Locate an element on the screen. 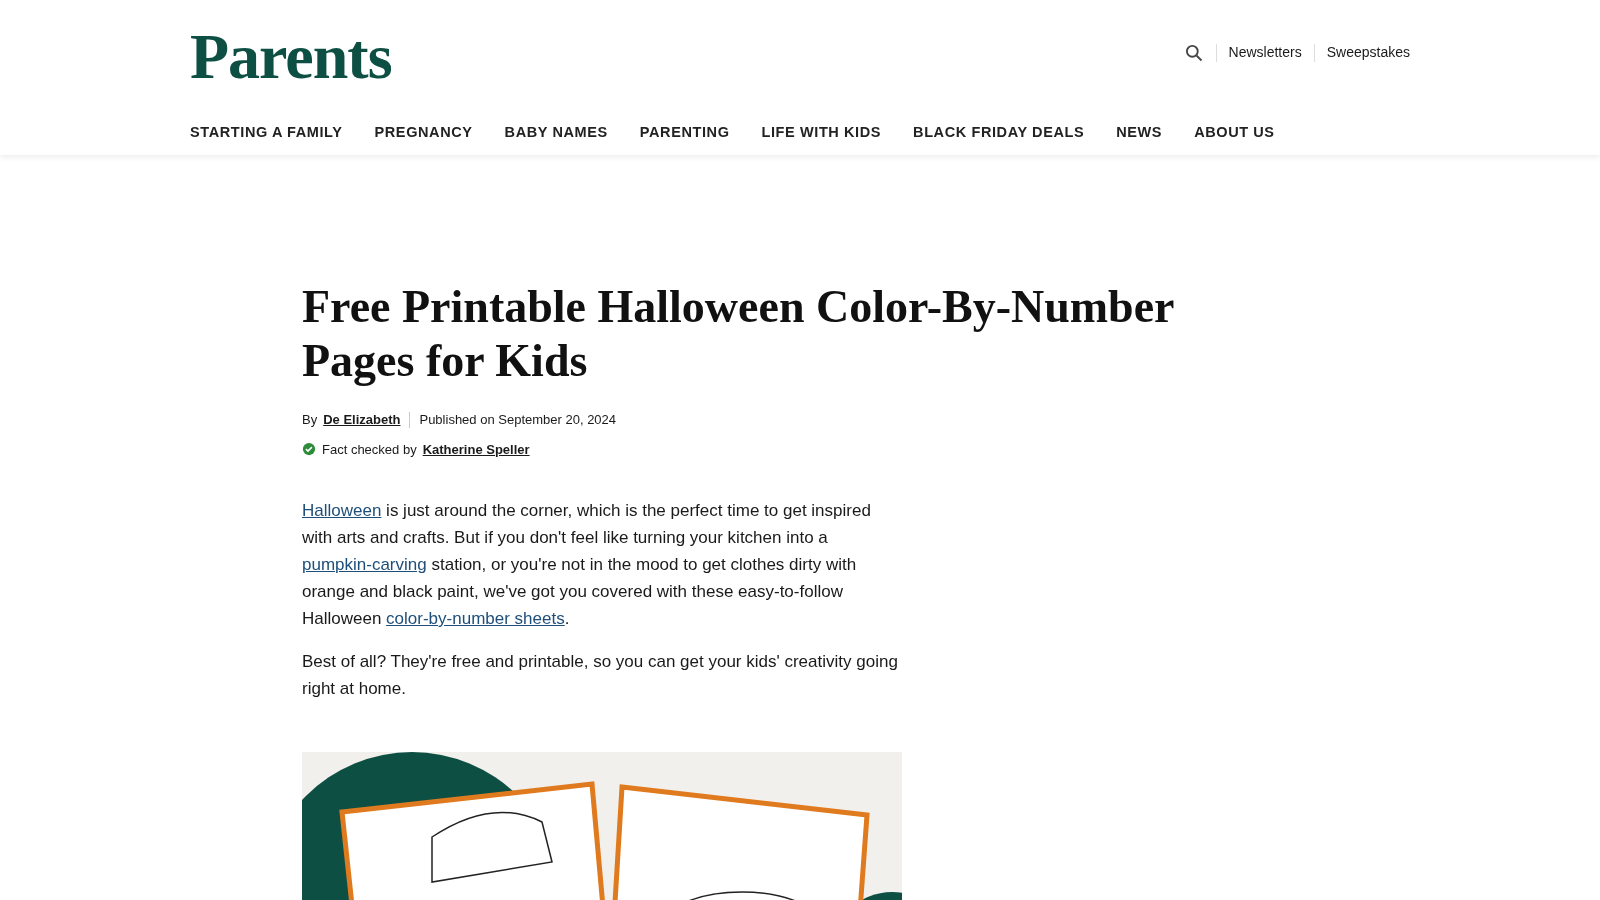  fact-checker-link: Katherine Speller is located at coordinates (476, 449).